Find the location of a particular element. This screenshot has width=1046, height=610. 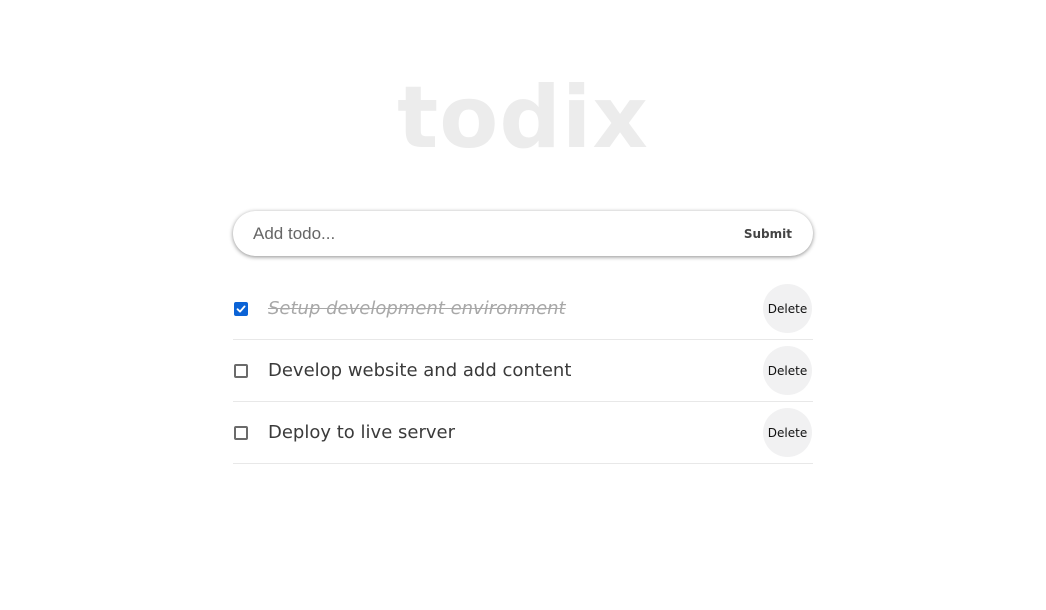

todo-text: Develop website and add content is located at coordinates (420, 370).